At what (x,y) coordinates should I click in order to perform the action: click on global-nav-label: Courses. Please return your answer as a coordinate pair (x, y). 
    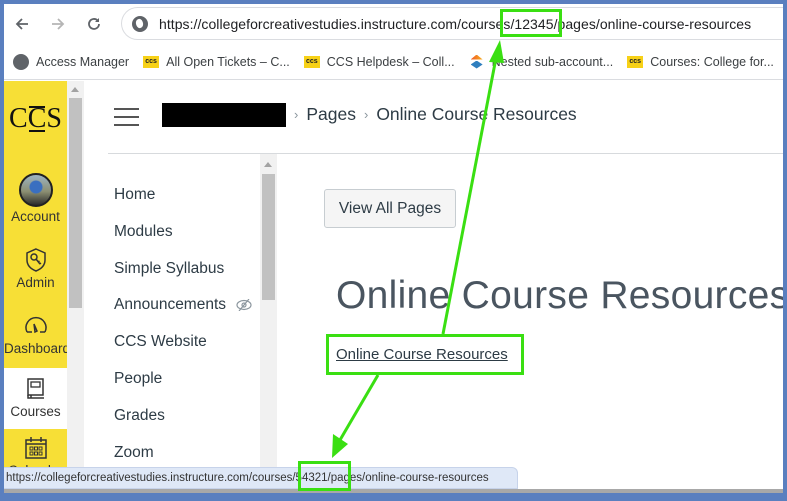
    Looking at the image, I should click on (35, 411).